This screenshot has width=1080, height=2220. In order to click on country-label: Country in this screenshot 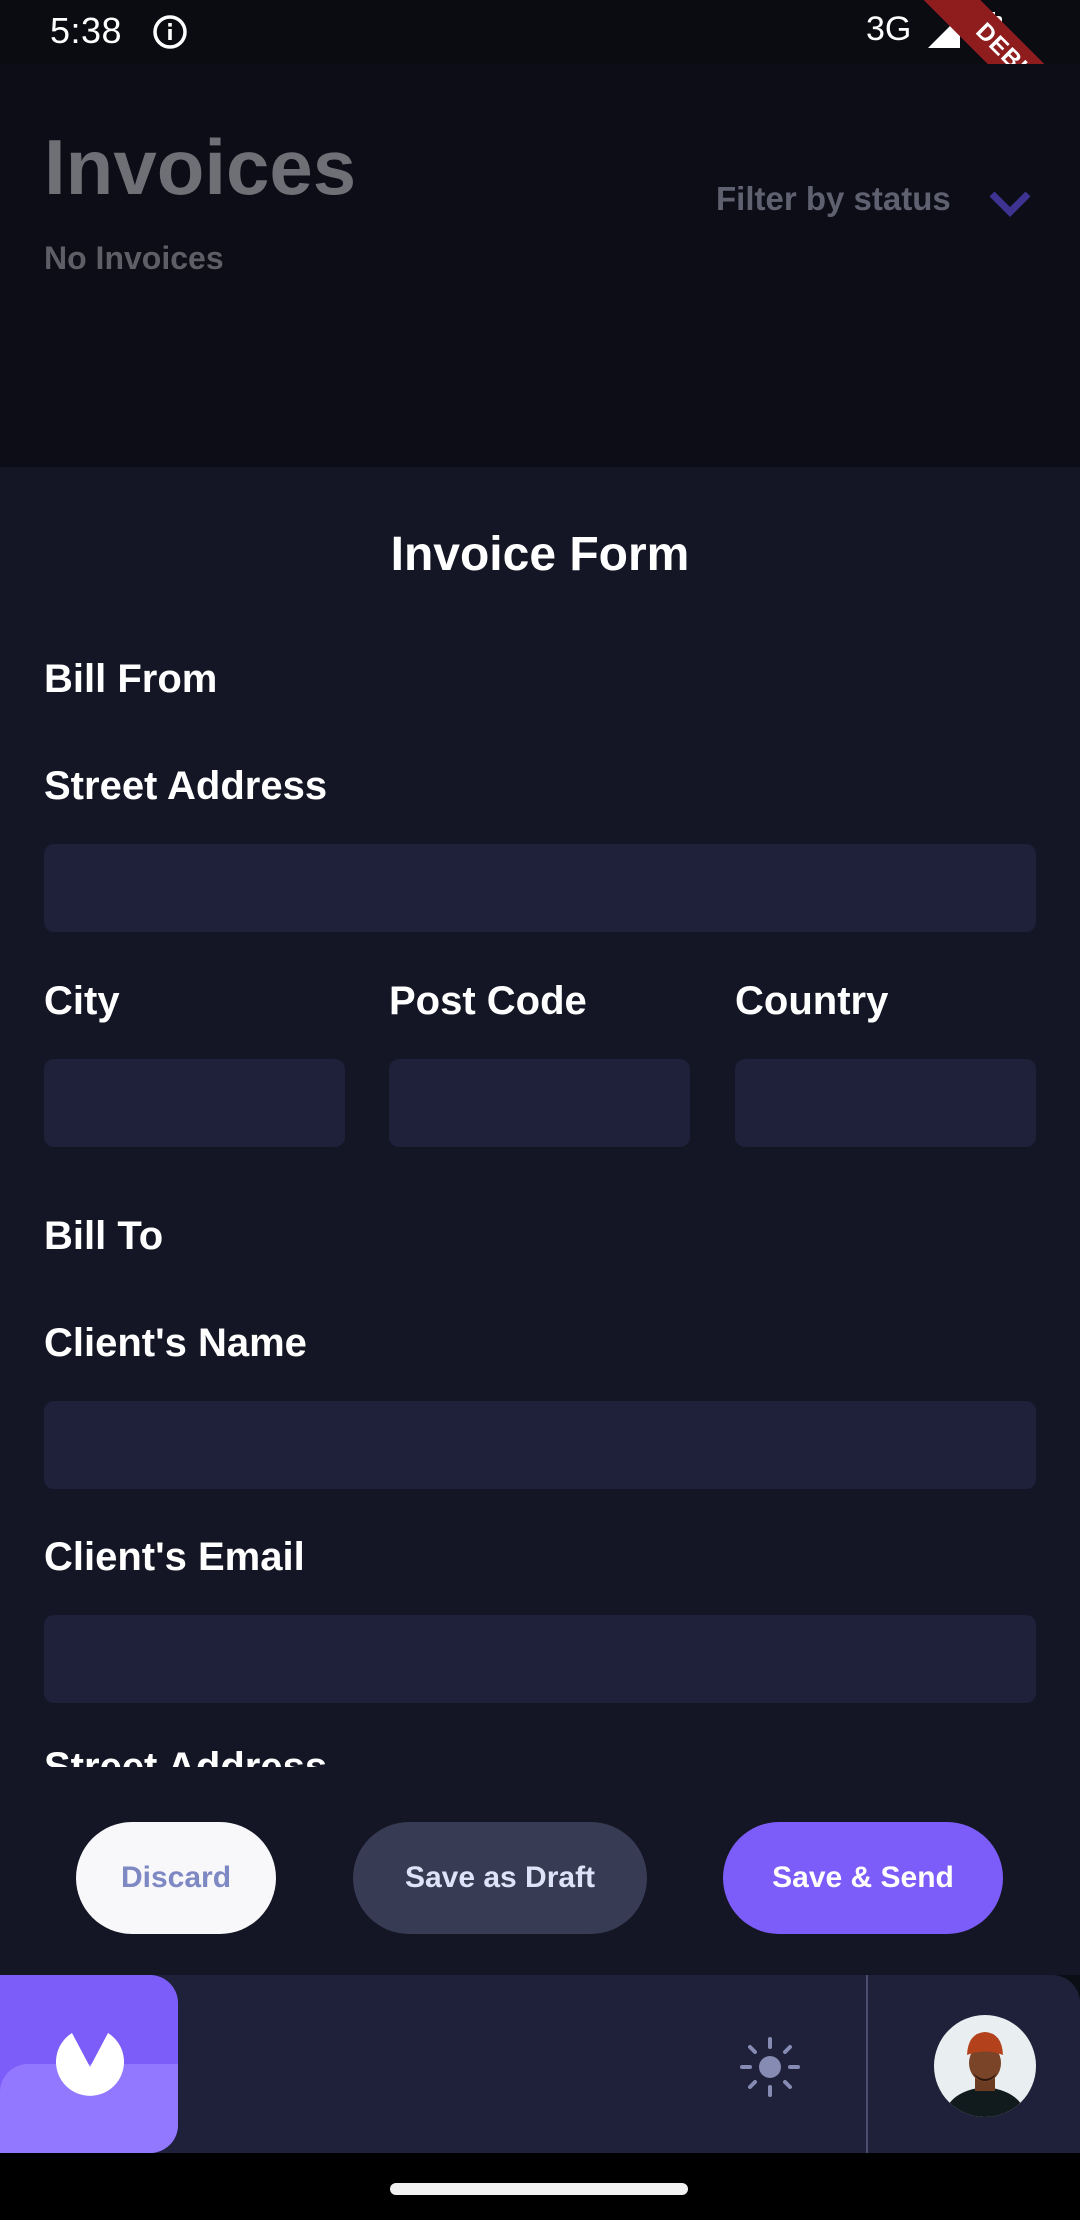, I will do `click(812, 1001)`.